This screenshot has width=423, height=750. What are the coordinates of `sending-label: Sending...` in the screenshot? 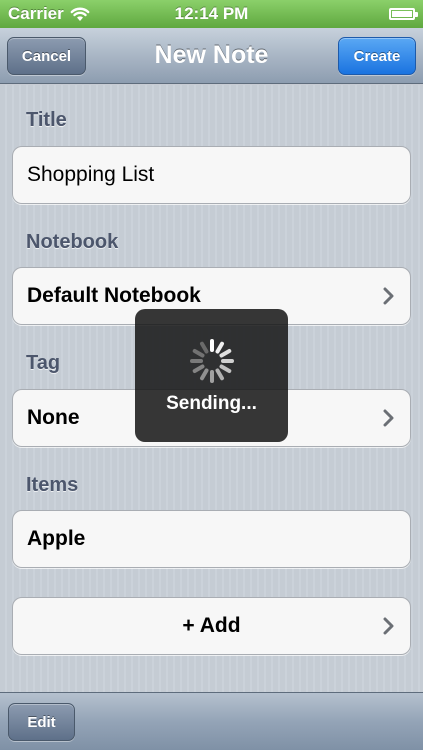 It's located at (211, 403).